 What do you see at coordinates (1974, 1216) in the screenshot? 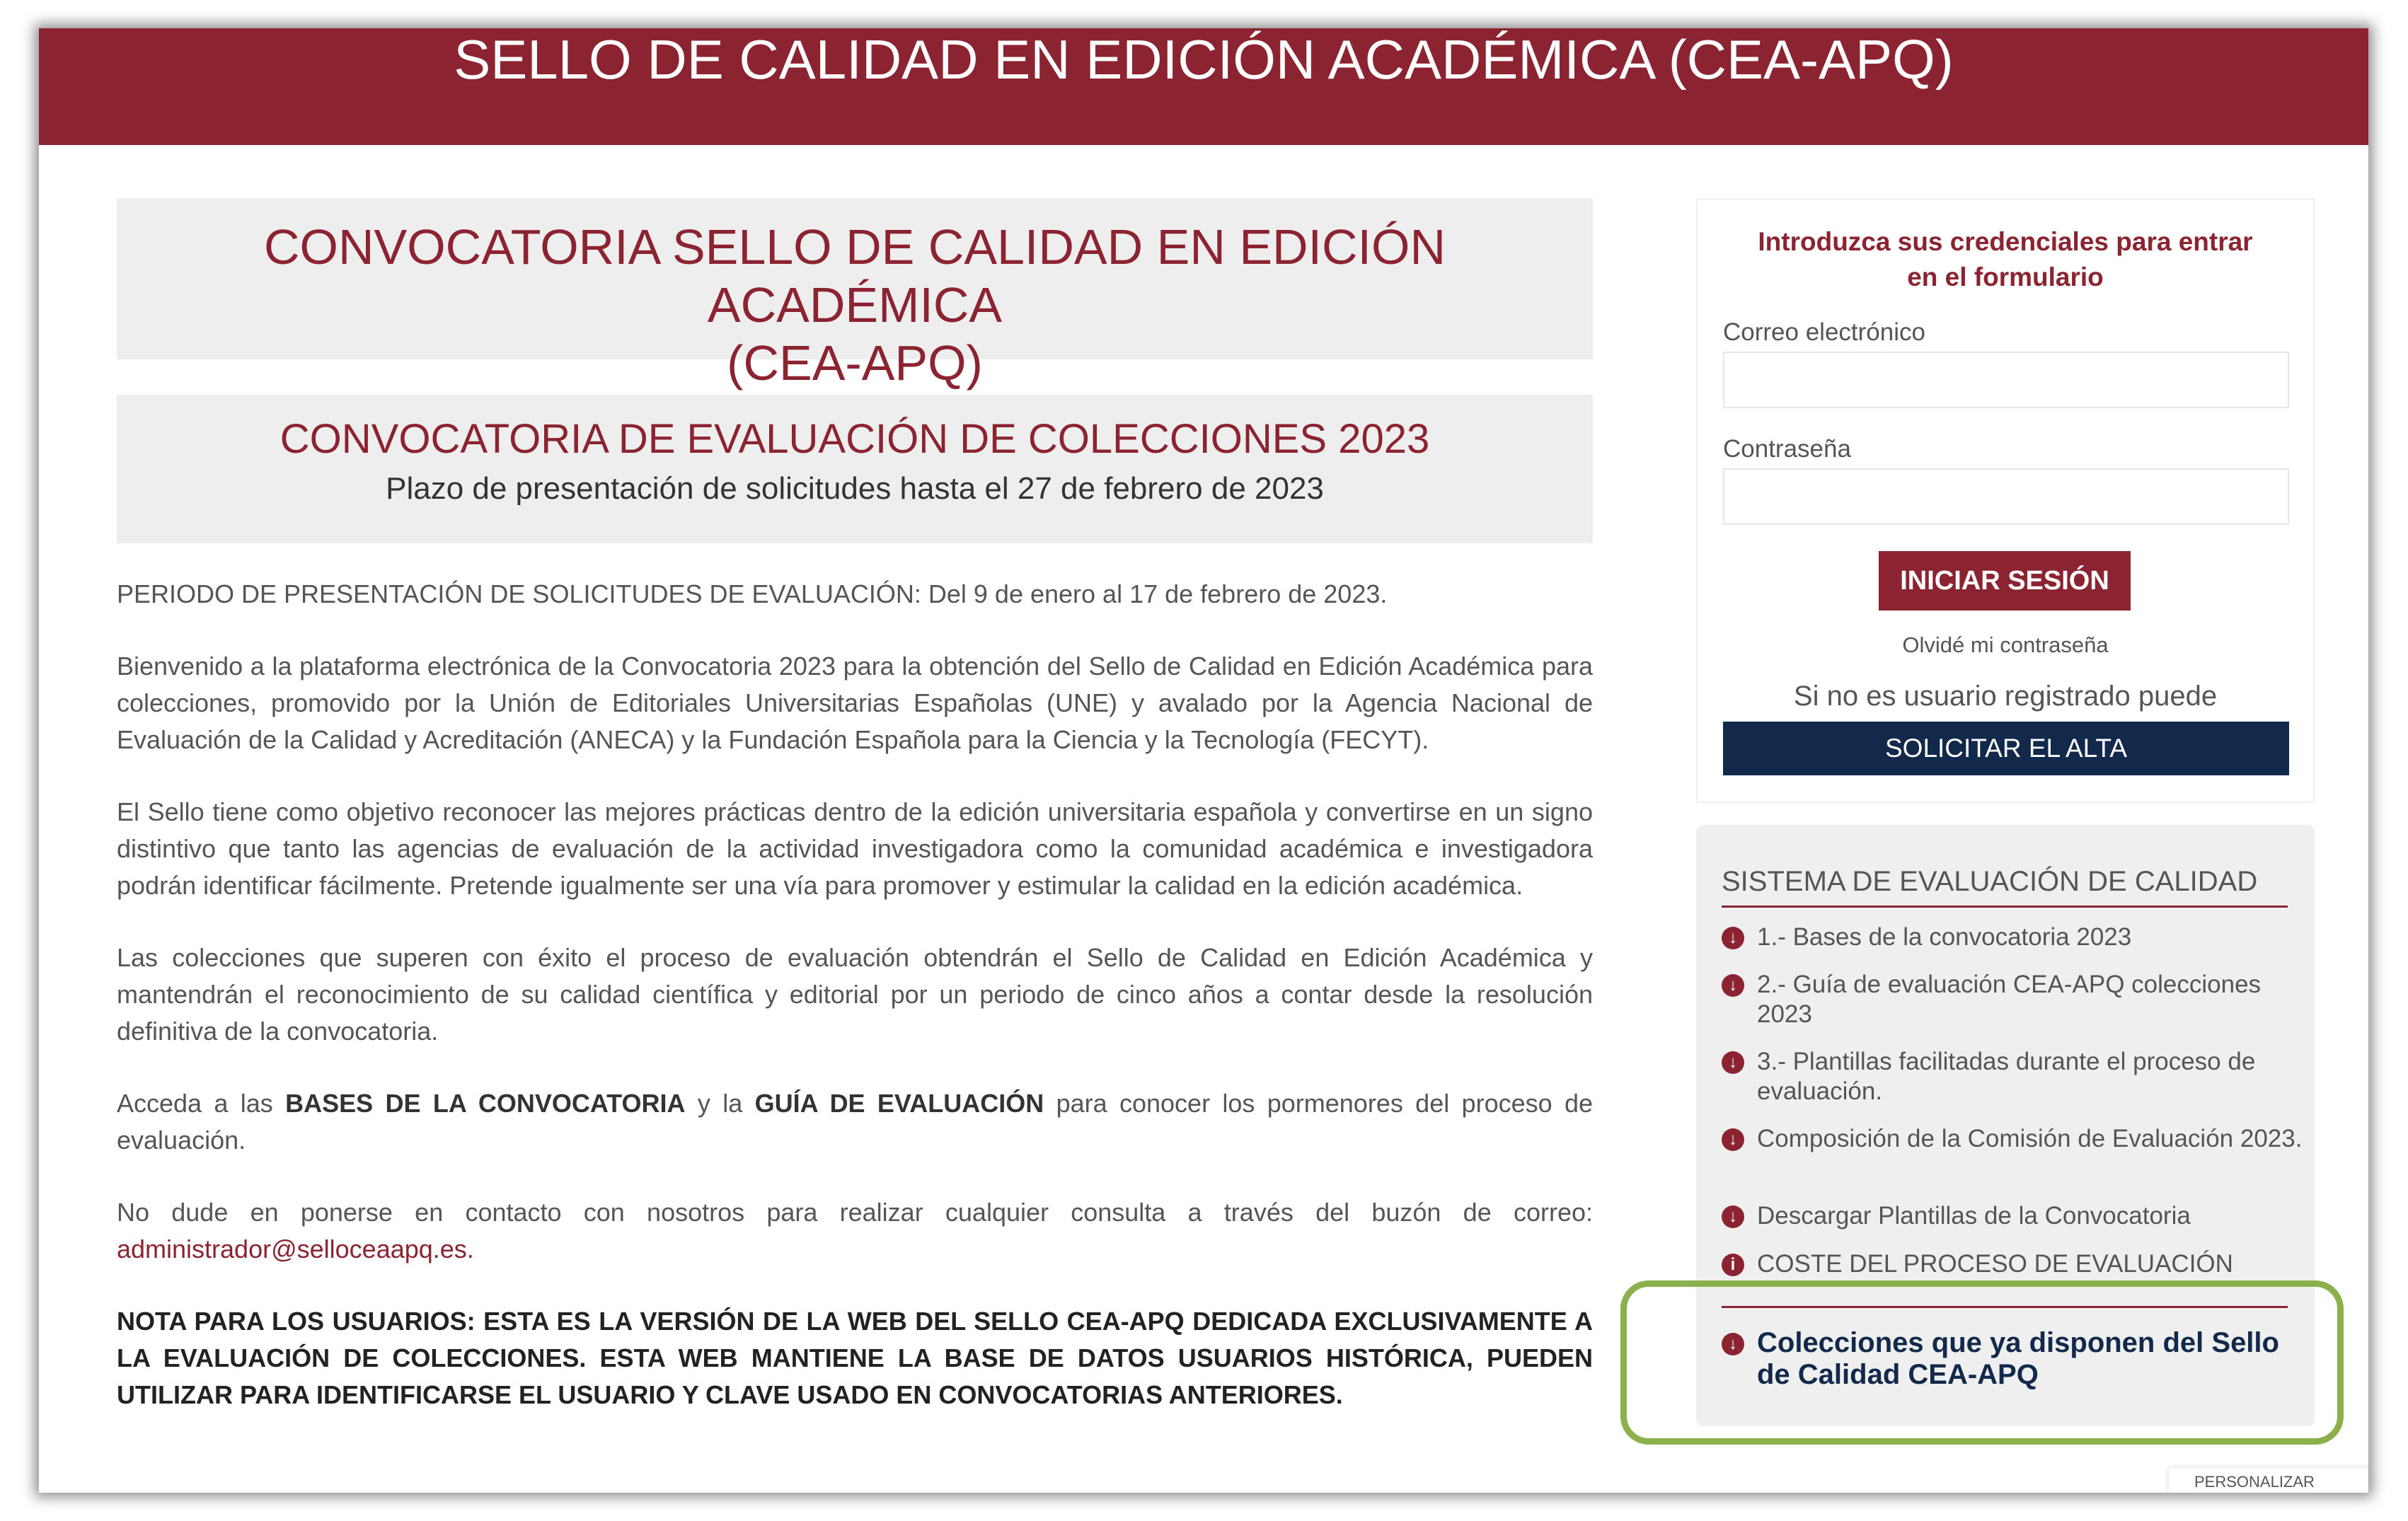
I see `doc-link-label: Descargar Plantillas de la Convocatoria` at bounding box center [1974, 1216].